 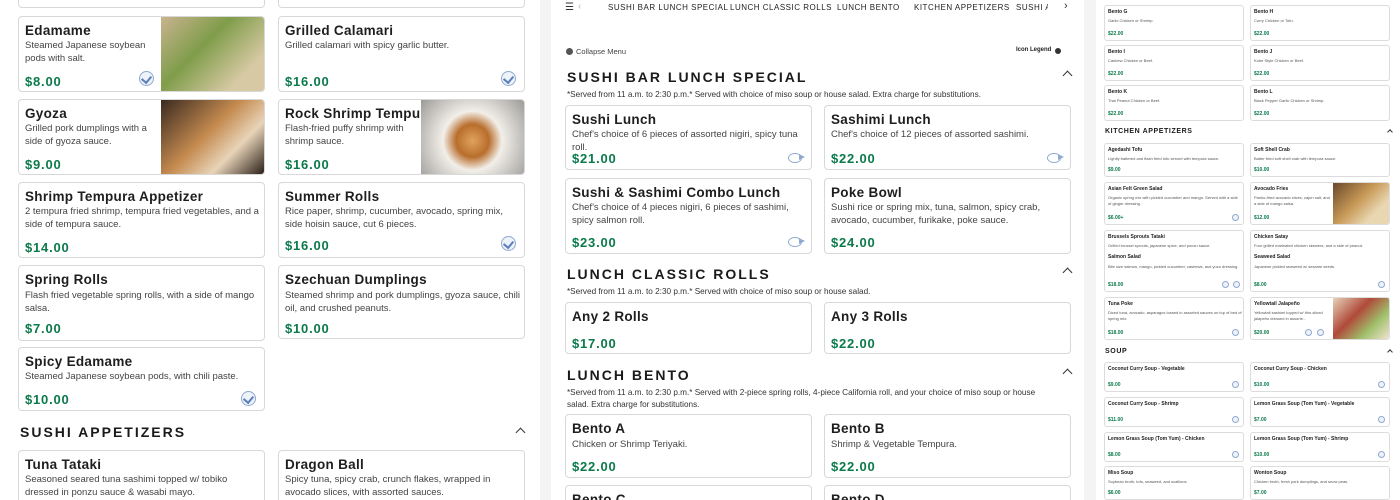 I want to click on item-name: Lemon Grass Soup (Tom Yum) - Chicken, so click(x=1156, y=439).